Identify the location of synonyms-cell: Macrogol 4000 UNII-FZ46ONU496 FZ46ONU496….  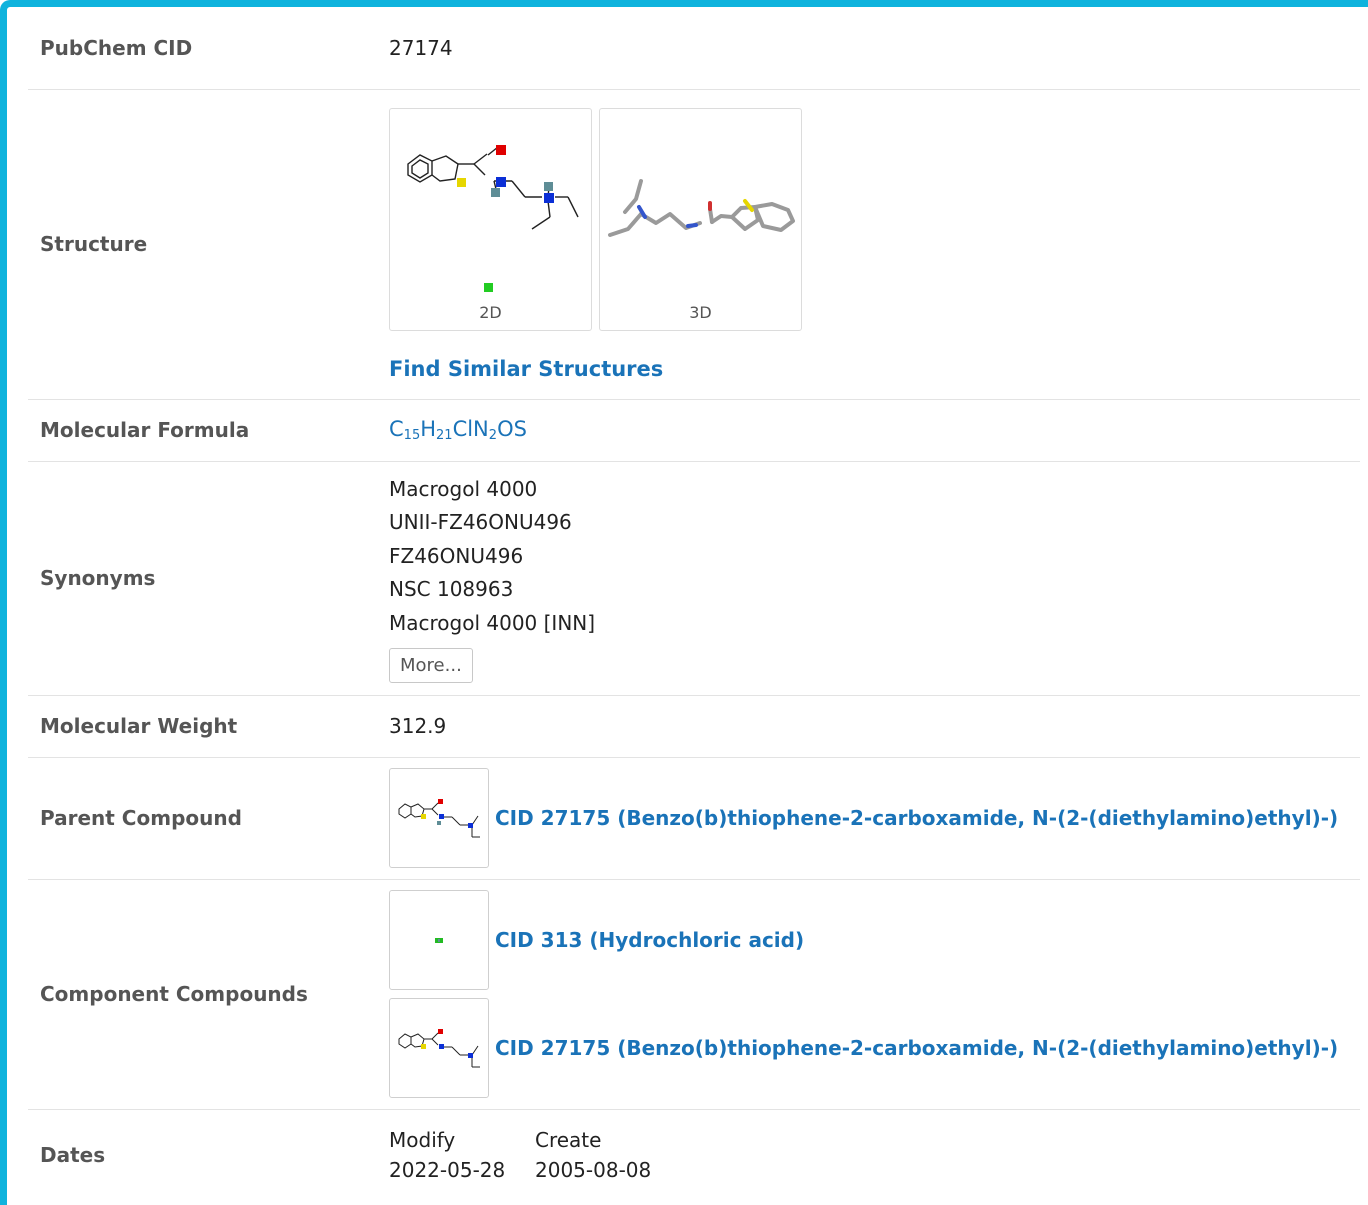
(874, 578).